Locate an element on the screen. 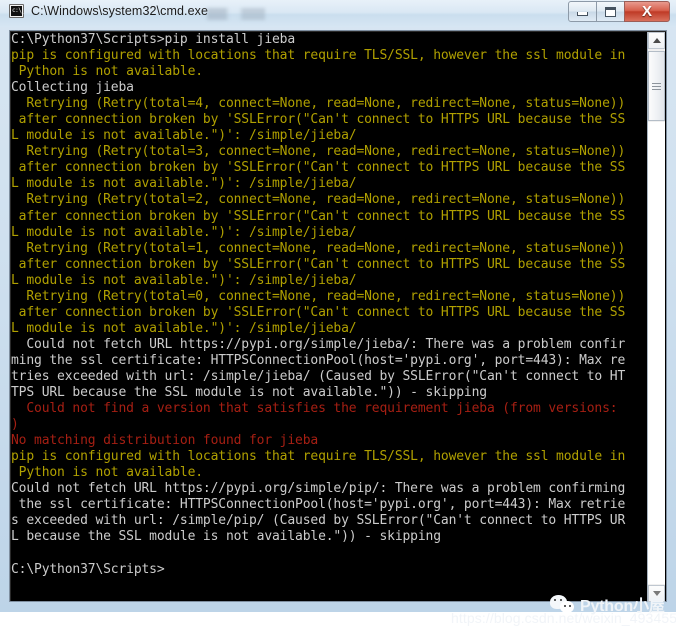  maximize-icon is located at coordinates (610, 11).